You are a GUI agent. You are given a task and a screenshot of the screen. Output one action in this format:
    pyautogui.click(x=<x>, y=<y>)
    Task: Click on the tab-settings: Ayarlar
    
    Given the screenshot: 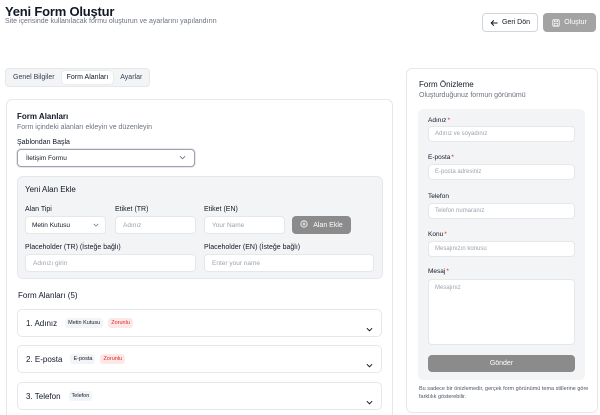 What is the action you would take?
    pyautogui.click(x=131, y=77)
    